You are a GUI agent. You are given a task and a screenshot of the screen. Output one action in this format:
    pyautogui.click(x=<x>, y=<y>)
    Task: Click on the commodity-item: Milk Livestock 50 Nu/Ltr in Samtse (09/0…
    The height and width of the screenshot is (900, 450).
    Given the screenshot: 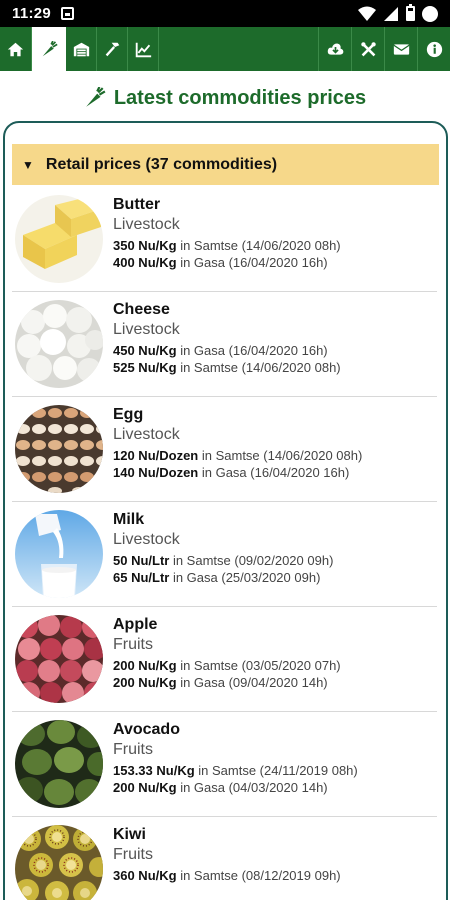 What is the action you would take?
    pyautogui.click(x=224, y=554)
    